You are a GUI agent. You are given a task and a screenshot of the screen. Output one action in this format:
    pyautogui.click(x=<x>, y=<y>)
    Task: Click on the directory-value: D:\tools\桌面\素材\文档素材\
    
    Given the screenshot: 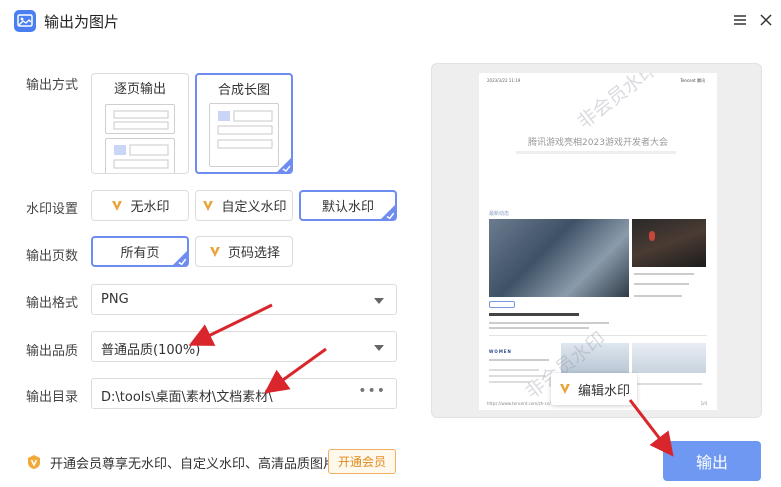 What is the action you would take?
    pyautogui.click(x=187, y=397)
    